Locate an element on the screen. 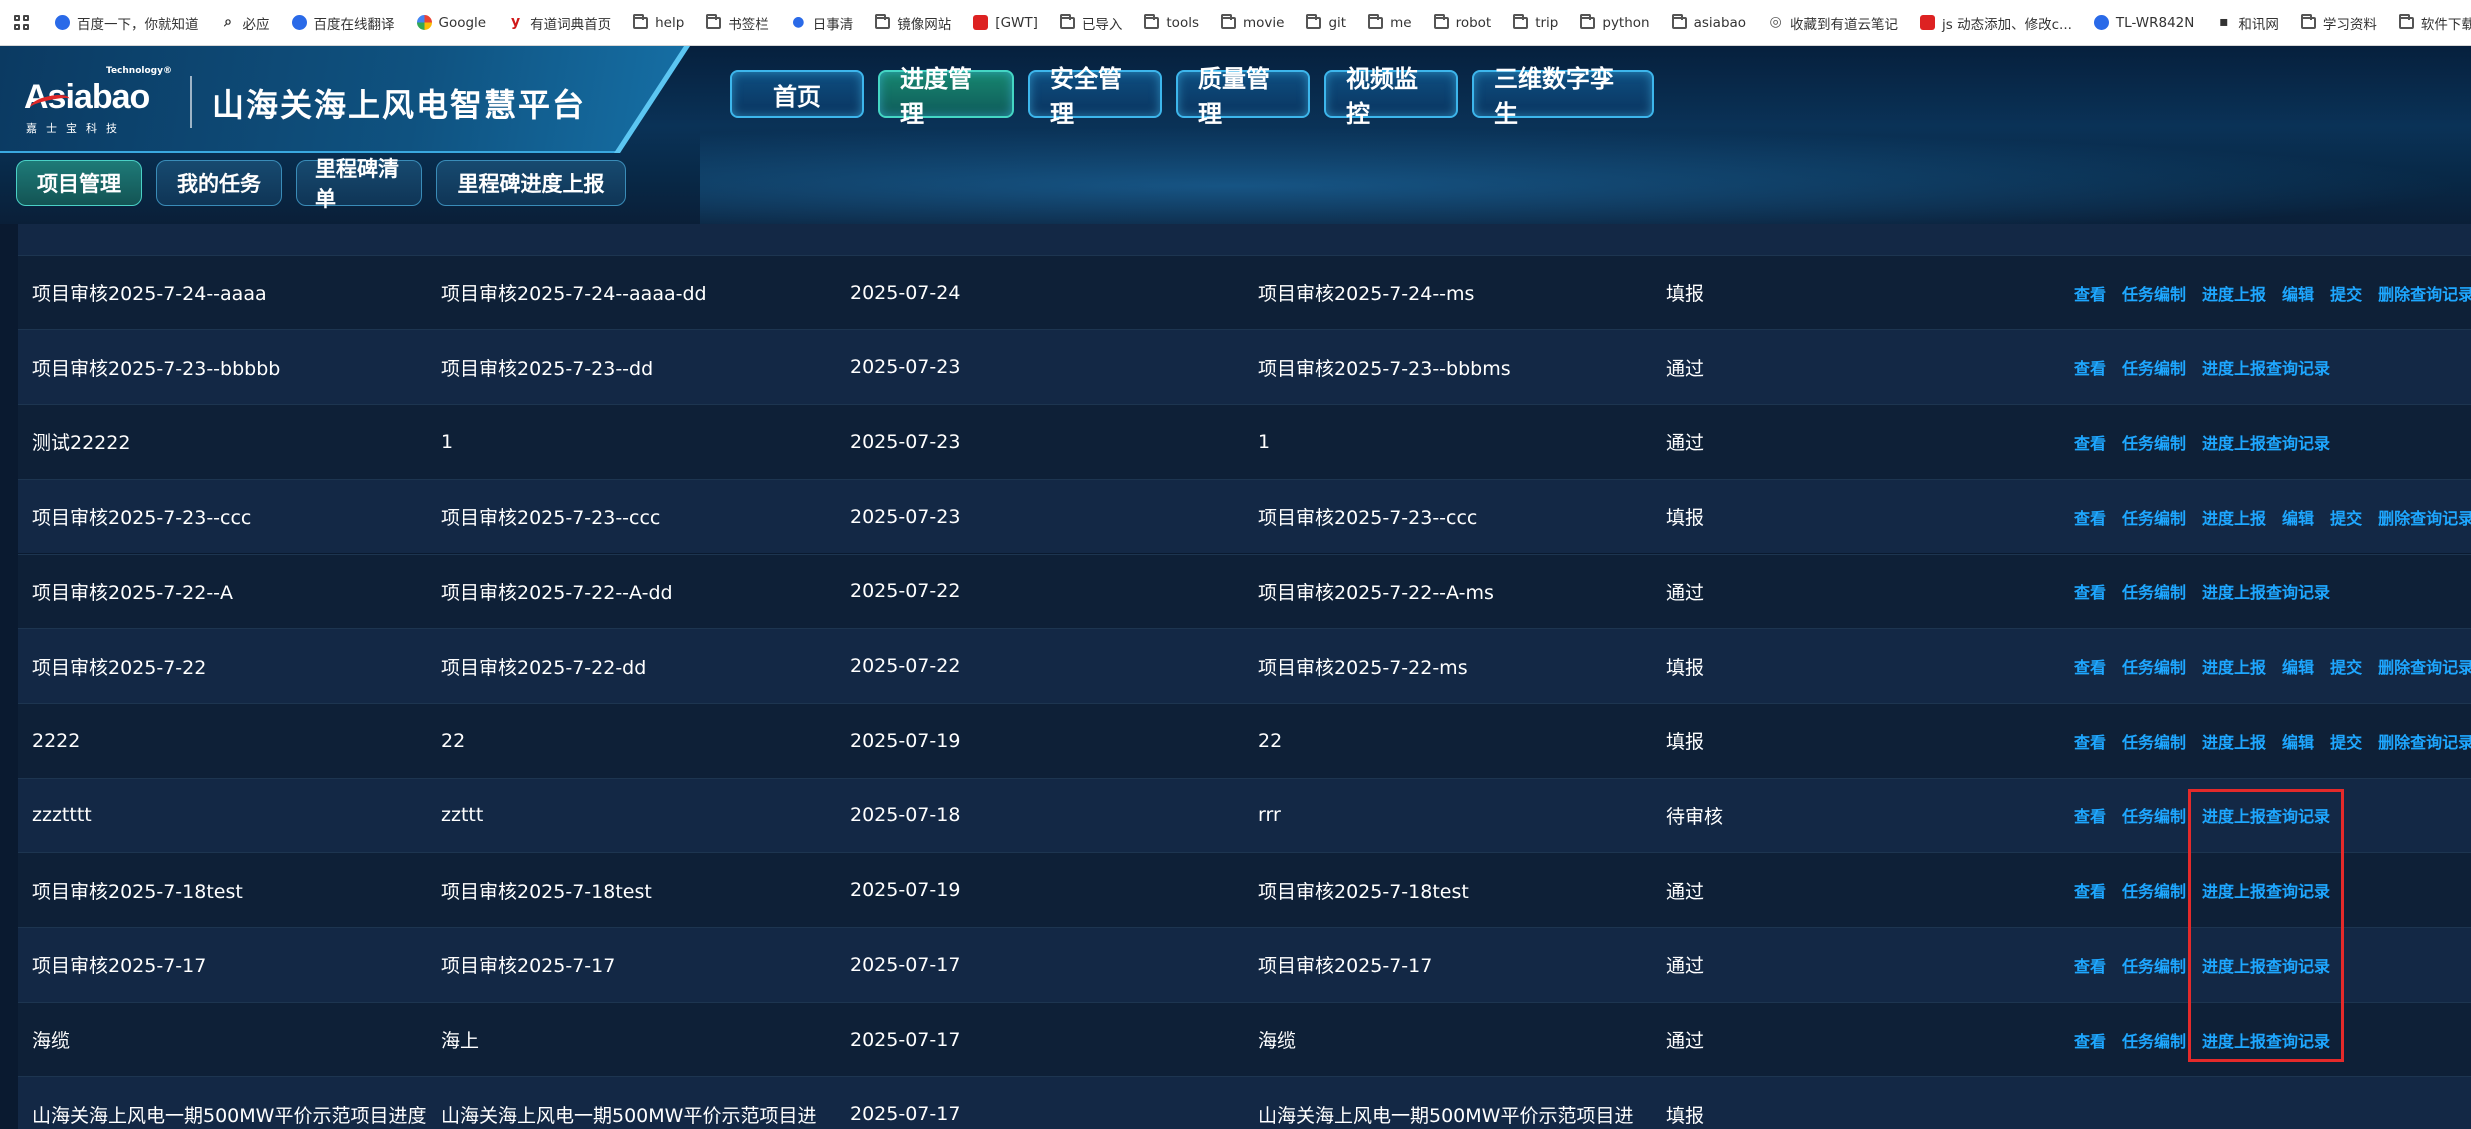 The image size is (2471, 1129). bookmark-item: help is located at coordinates (658, 22).